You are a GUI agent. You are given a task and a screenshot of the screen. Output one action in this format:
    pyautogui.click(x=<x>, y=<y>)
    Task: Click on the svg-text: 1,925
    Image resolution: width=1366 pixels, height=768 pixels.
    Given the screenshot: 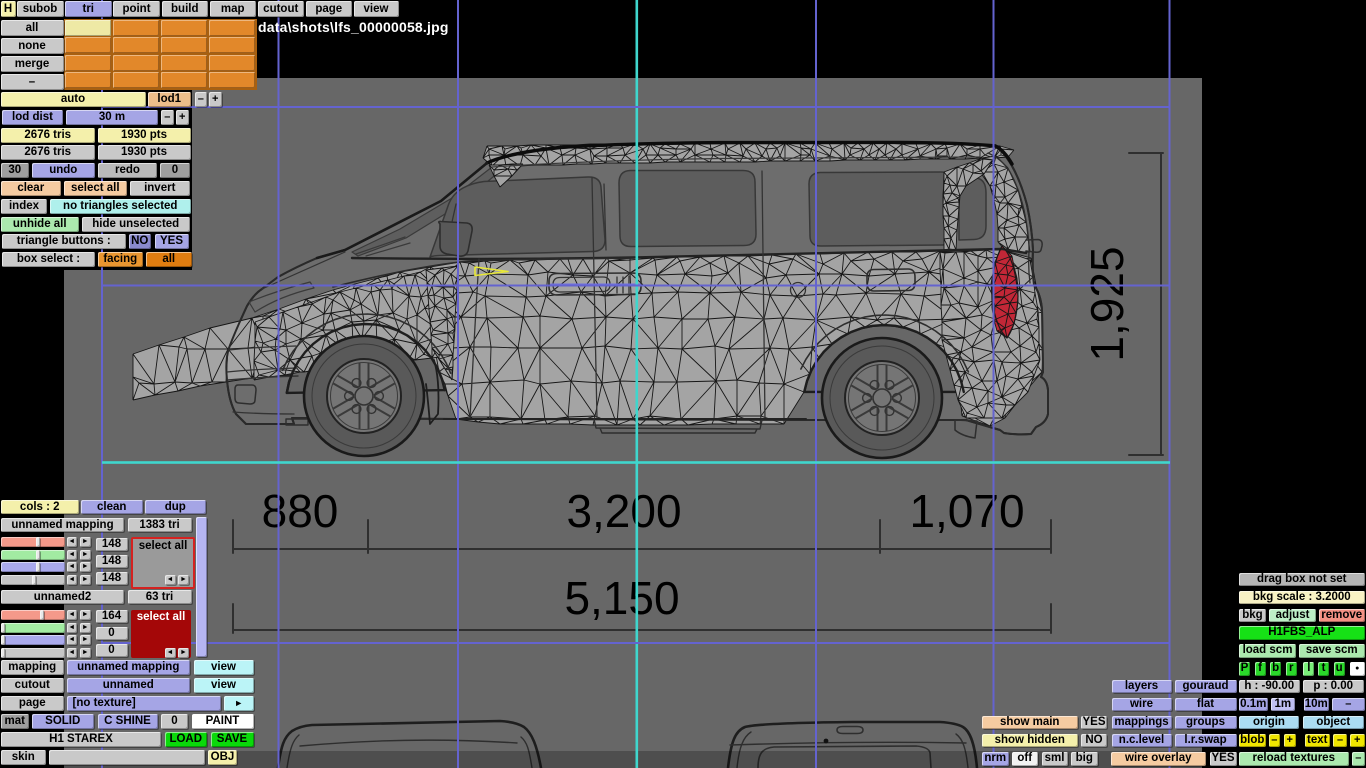 What is the action you would take?
    pyautogui.click(x=1107, y=303)
    